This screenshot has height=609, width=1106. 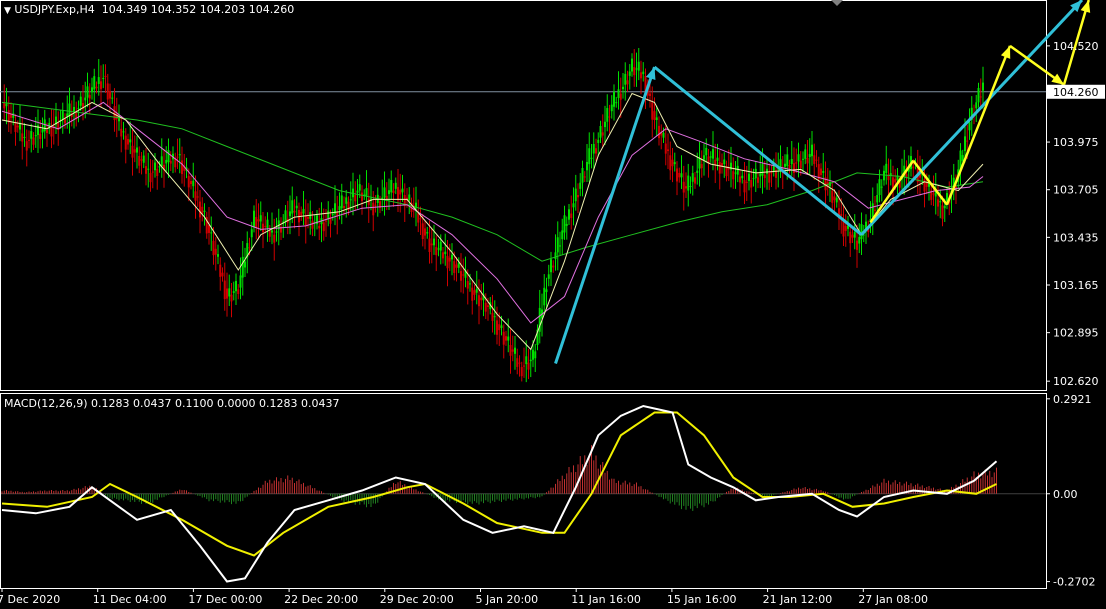 What do you see at coordinates (130, 599) in the screenshot?
I see `time-tick-label: 11 Dec 04:00` at bounding box center [130, 599].